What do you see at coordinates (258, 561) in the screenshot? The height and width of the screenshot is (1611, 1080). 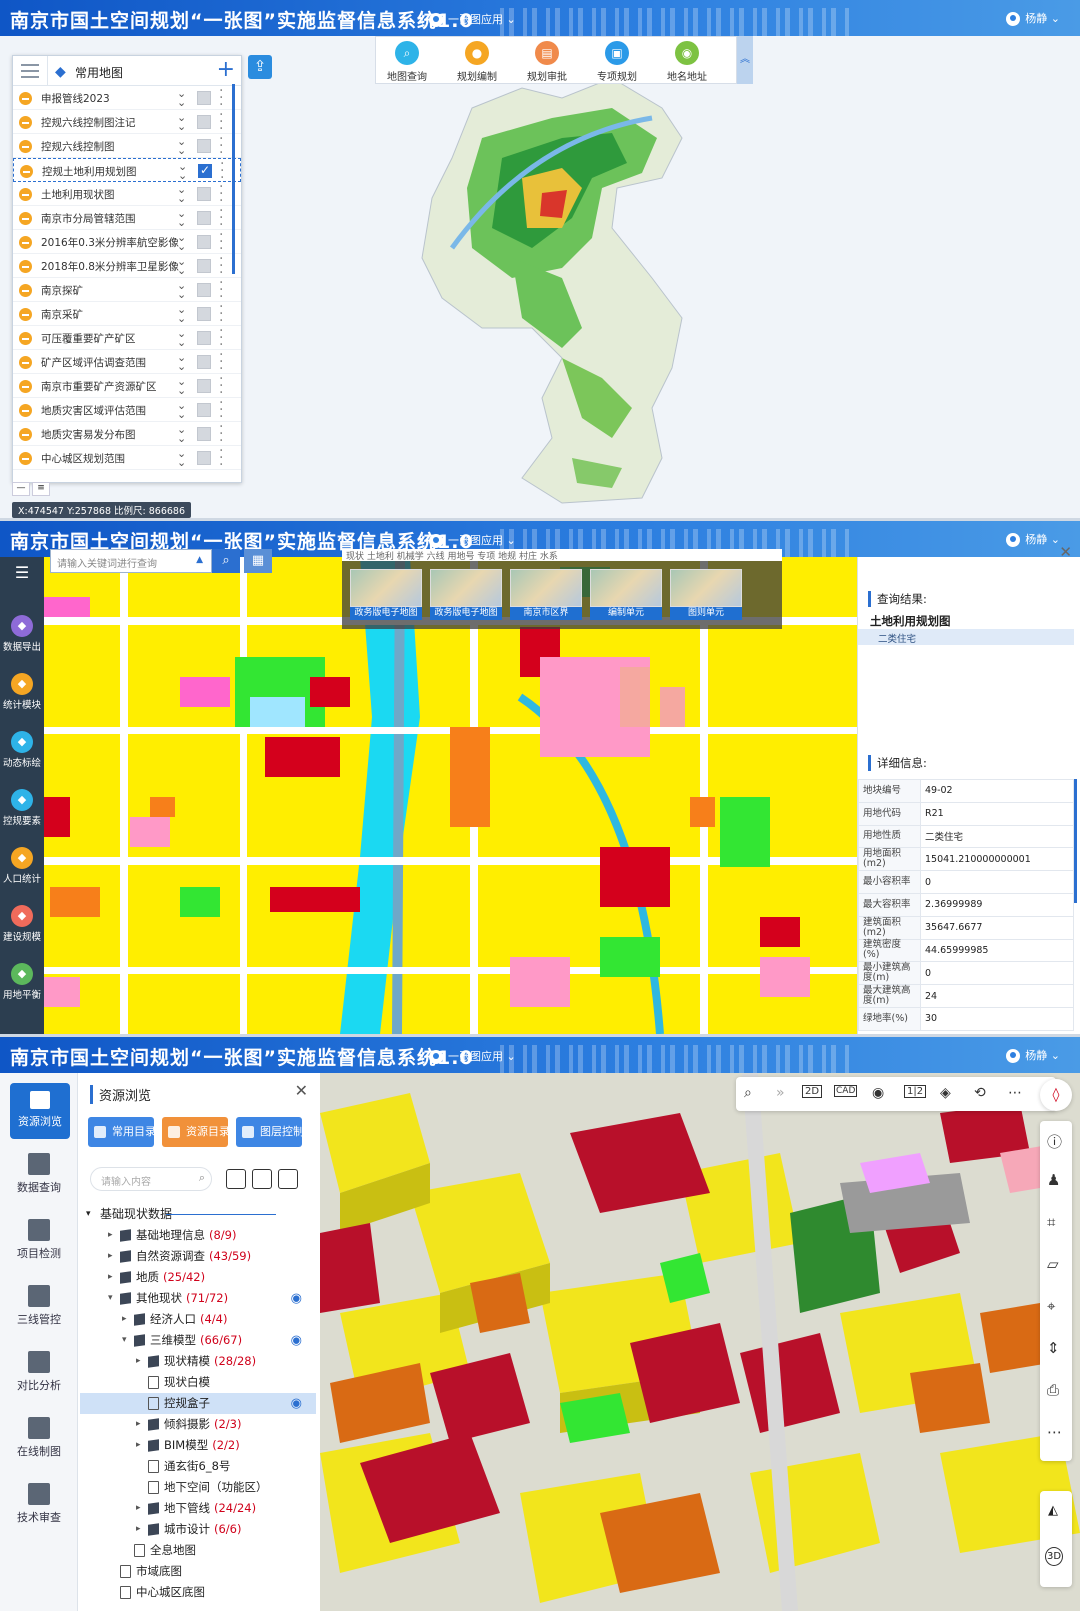 I see `map-switch-button: ▦` at bounding box center [258, 561].